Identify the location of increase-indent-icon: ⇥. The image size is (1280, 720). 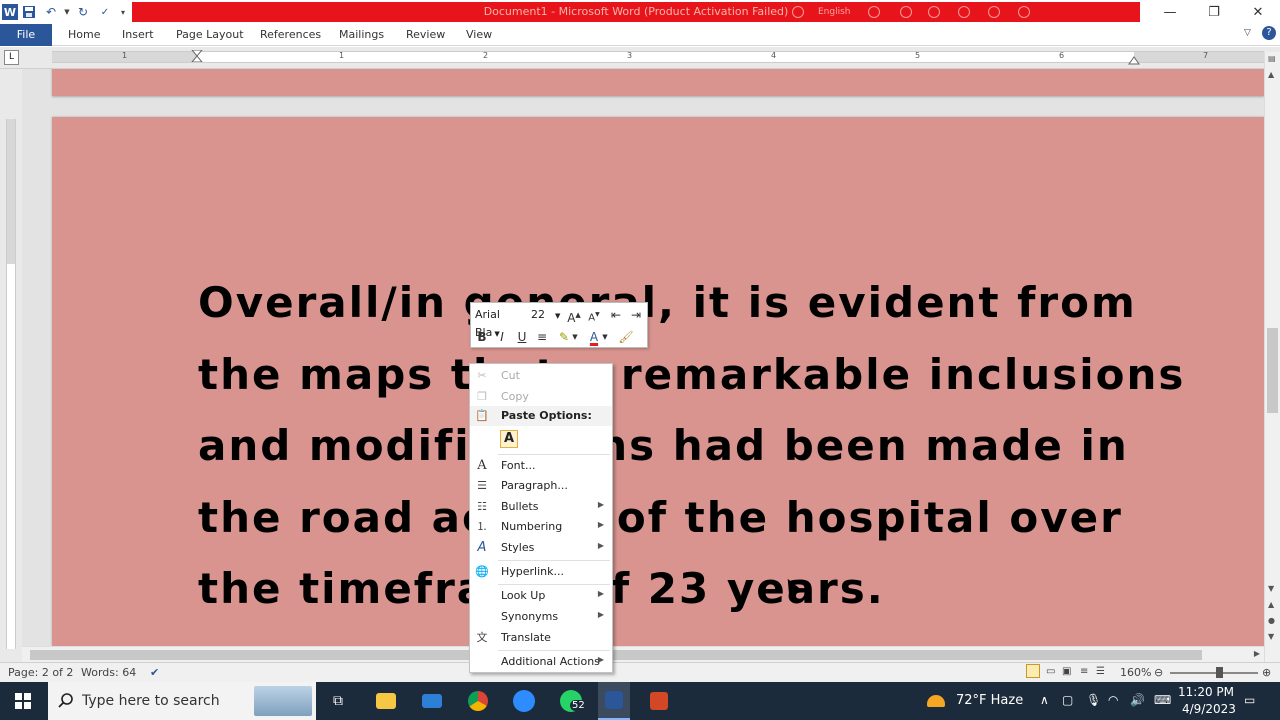
(636, 315).